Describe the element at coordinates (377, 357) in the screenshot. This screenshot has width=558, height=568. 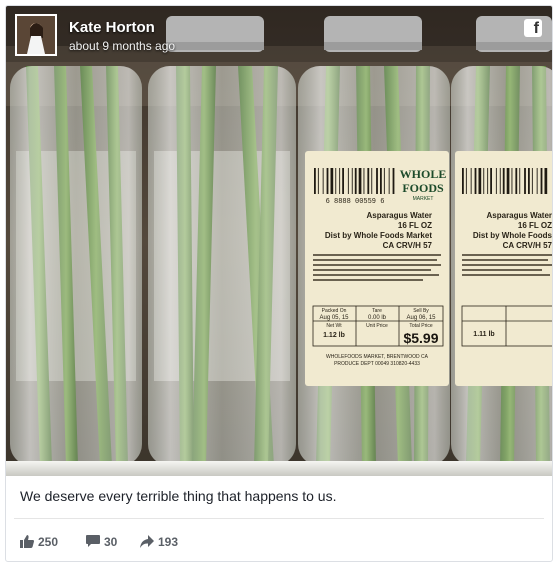
I see `label-footer-1: WHOLEFOODS MARKET, BRENTWOOD CA` at that location.